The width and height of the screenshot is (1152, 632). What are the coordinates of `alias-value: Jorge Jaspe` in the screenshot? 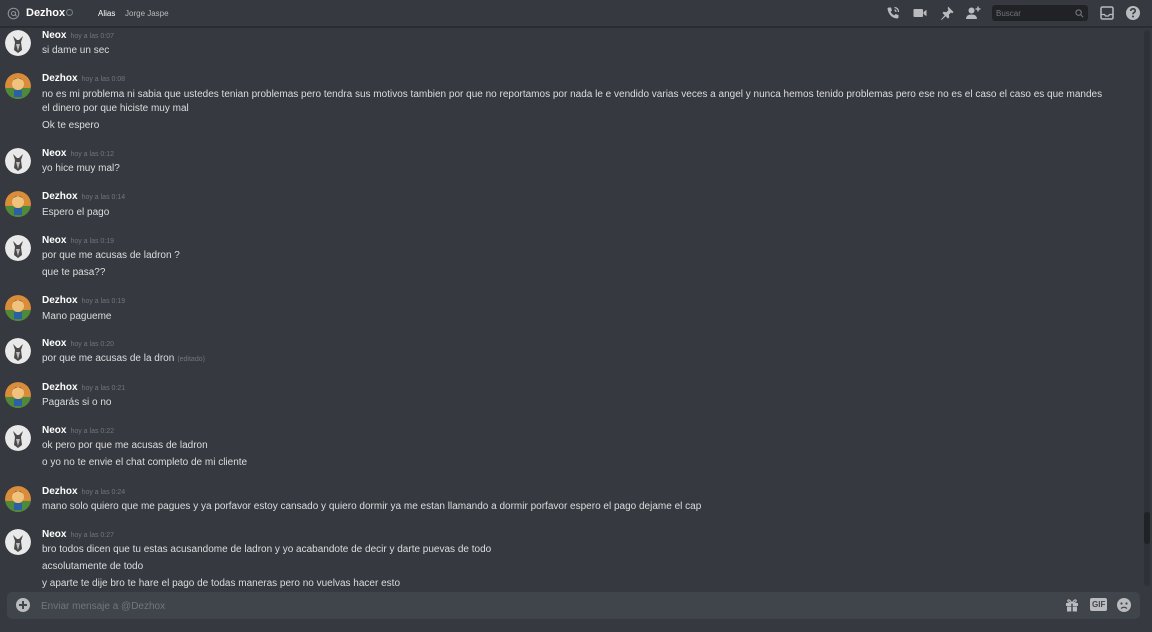 It's located at (147, 13).